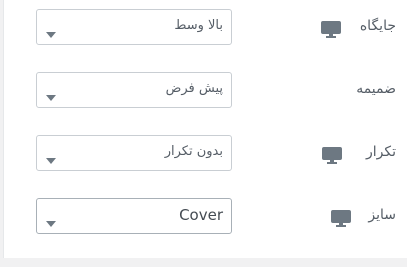 The image size is (407, 267). I want to click on setting-row-position: جایگاه بالا وسط, so click(205, 29).